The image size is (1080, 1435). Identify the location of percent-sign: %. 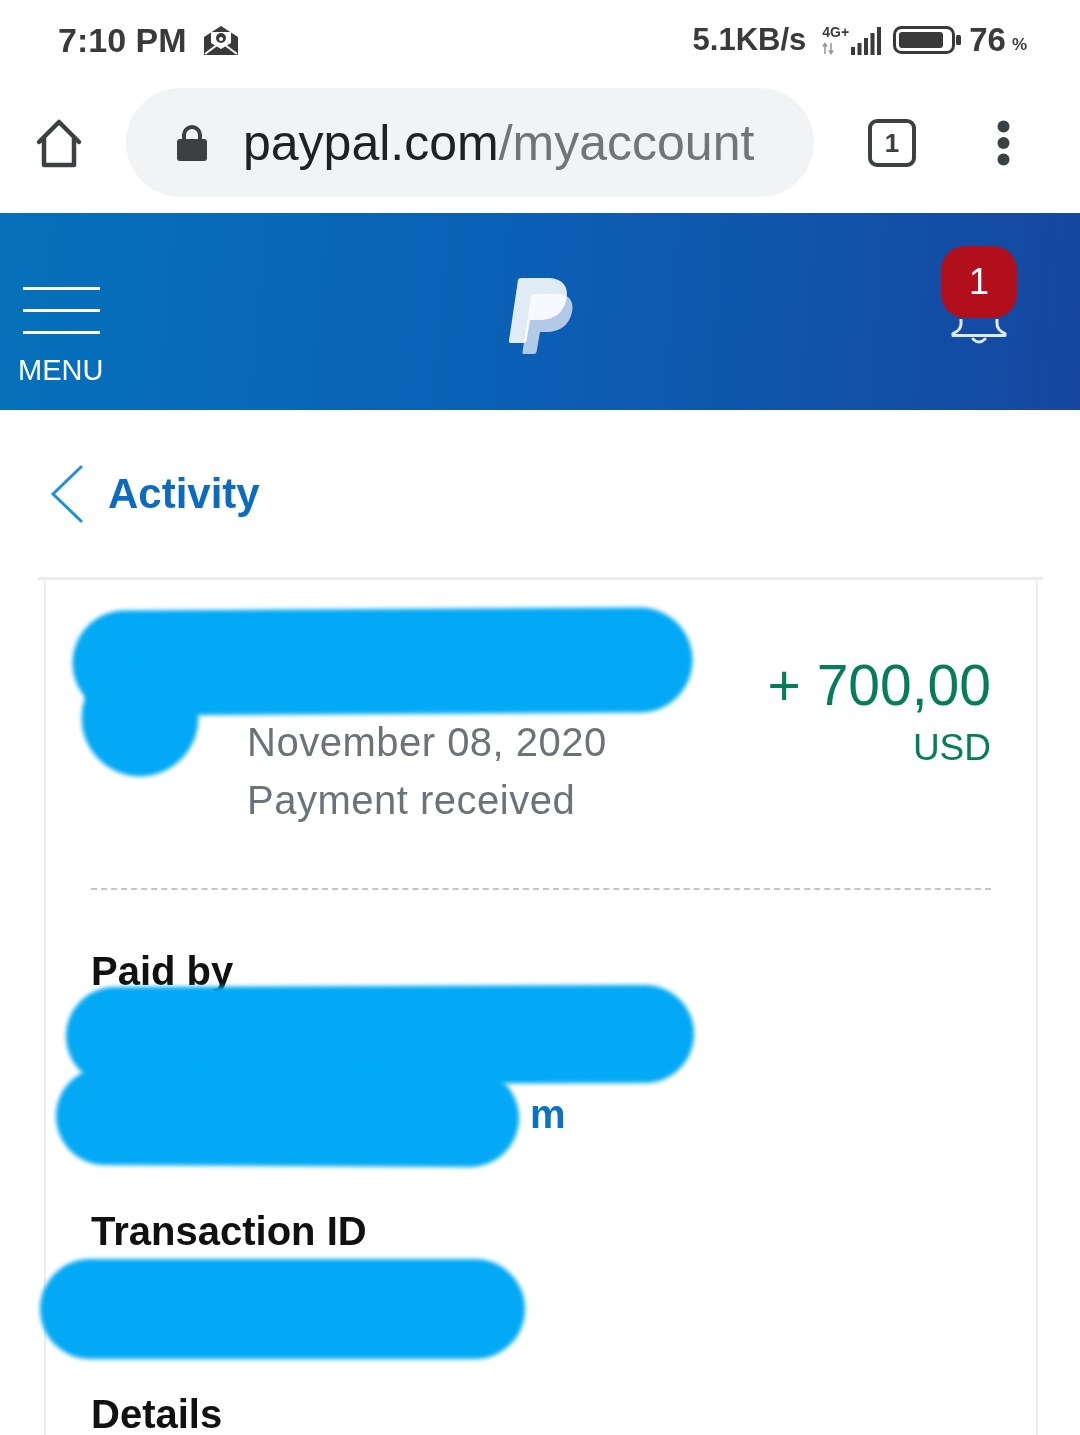
(1019, 44).